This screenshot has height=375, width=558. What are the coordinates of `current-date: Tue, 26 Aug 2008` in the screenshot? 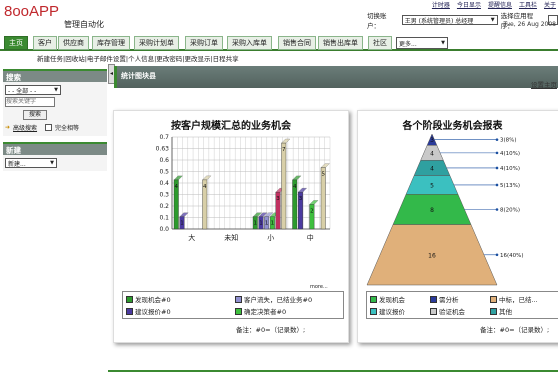 It's located at (530, 24).